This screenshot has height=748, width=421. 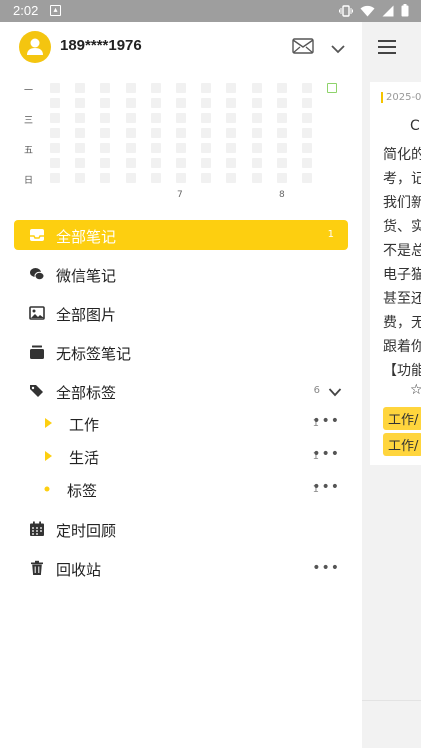 What do you see at coordinates (415, 390) in the screenshot?
I see `note-line: ☆` at bounding box center [415, 390].